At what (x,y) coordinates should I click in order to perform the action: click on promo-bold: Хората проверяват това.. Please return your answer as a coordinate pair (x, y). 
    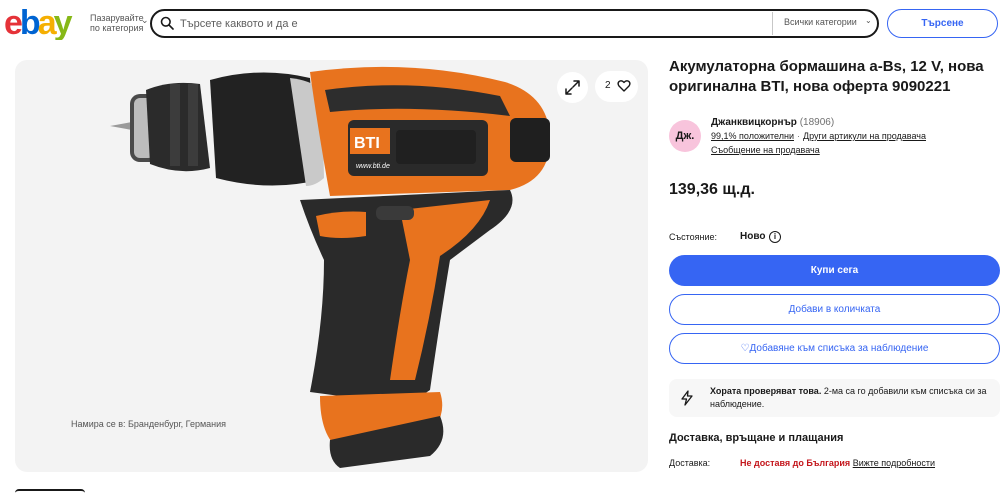
    Looking at the image, I should click on (766, 391).